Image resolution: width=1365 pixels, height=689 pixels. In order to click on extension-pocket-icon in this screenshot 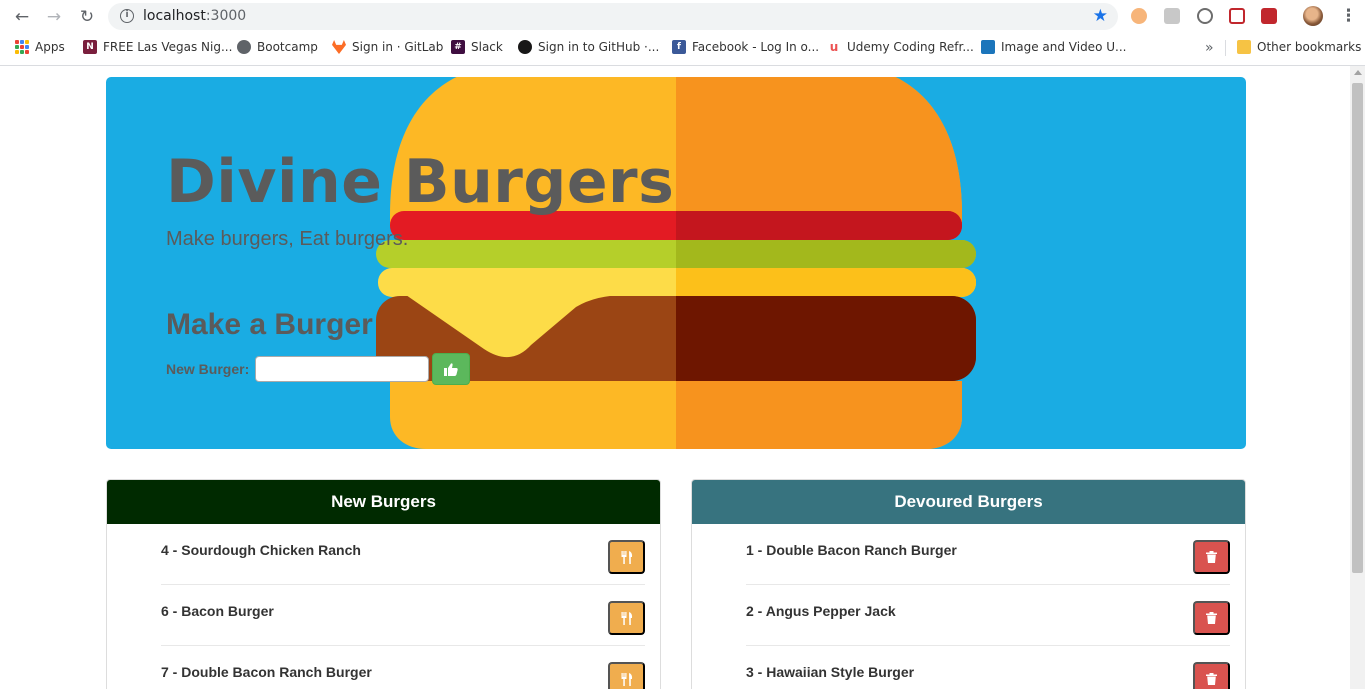, I will do `click(1237, 16)`.